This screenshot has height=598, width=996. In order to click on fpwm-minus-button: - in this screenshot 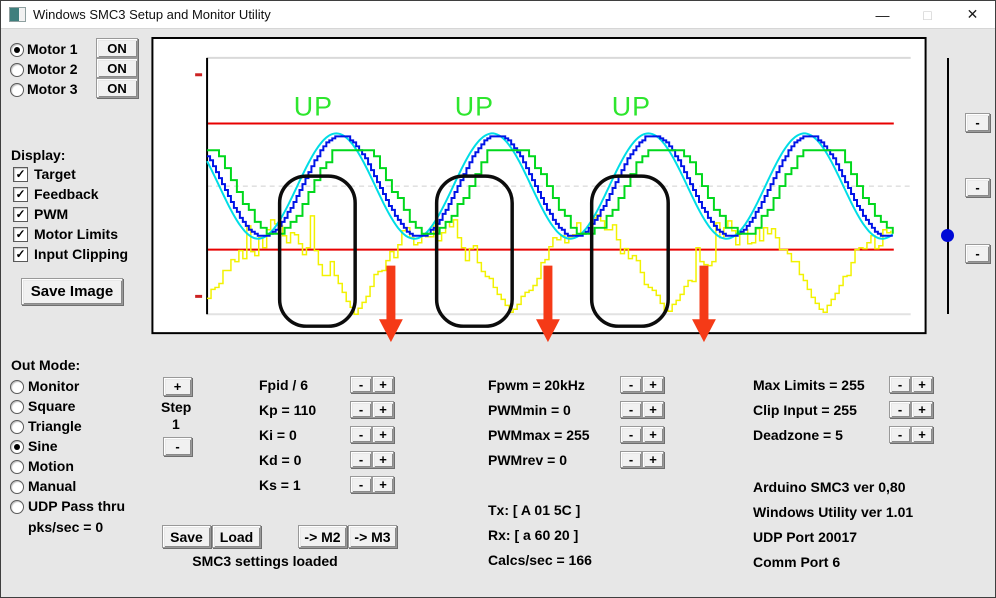, I will do `click(631, 384)`.